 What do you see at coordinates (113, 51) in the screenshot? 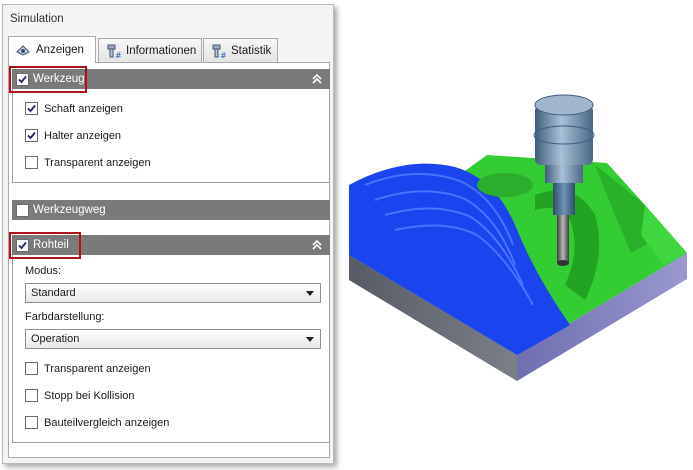
I see `tool-info-icon: #` at bounding box center [113, 51].